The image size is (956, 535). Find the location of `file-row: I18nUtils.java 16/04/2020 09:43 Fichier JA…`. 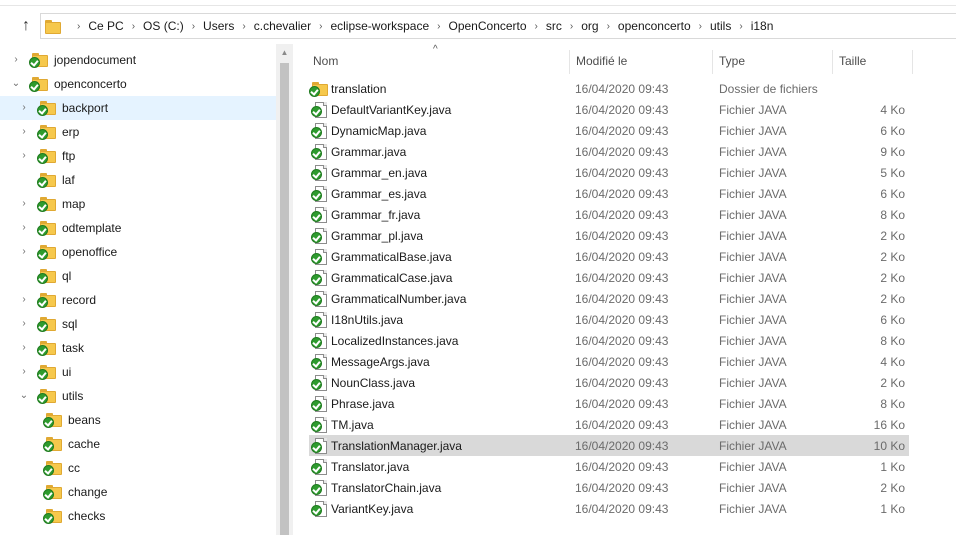

file-row: I18nUtils.java 16/04/2020 09:43 Fichier JA… is located at coordinates (609, 319).